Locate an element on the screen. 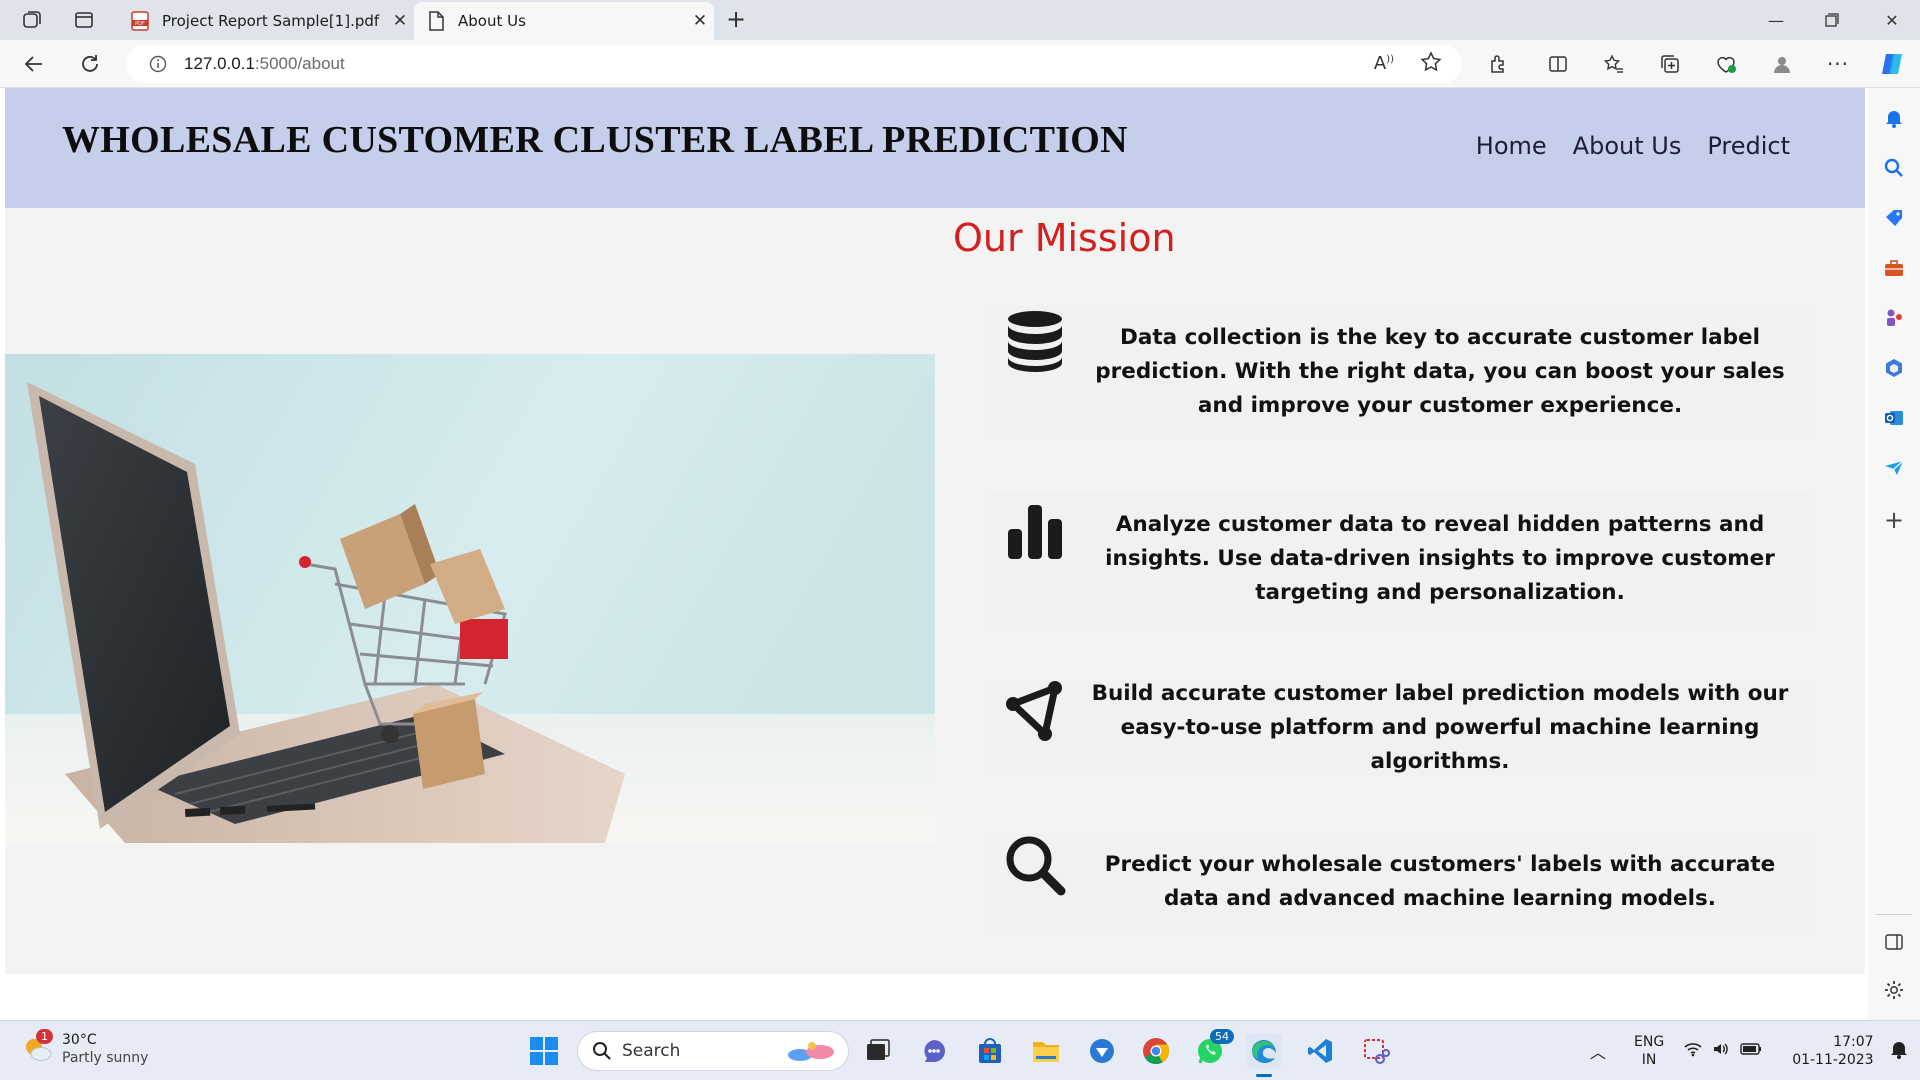  tab-pdf: PDF Project Report Sample[1].pdf ✕ is located at coordinates (266, 21).